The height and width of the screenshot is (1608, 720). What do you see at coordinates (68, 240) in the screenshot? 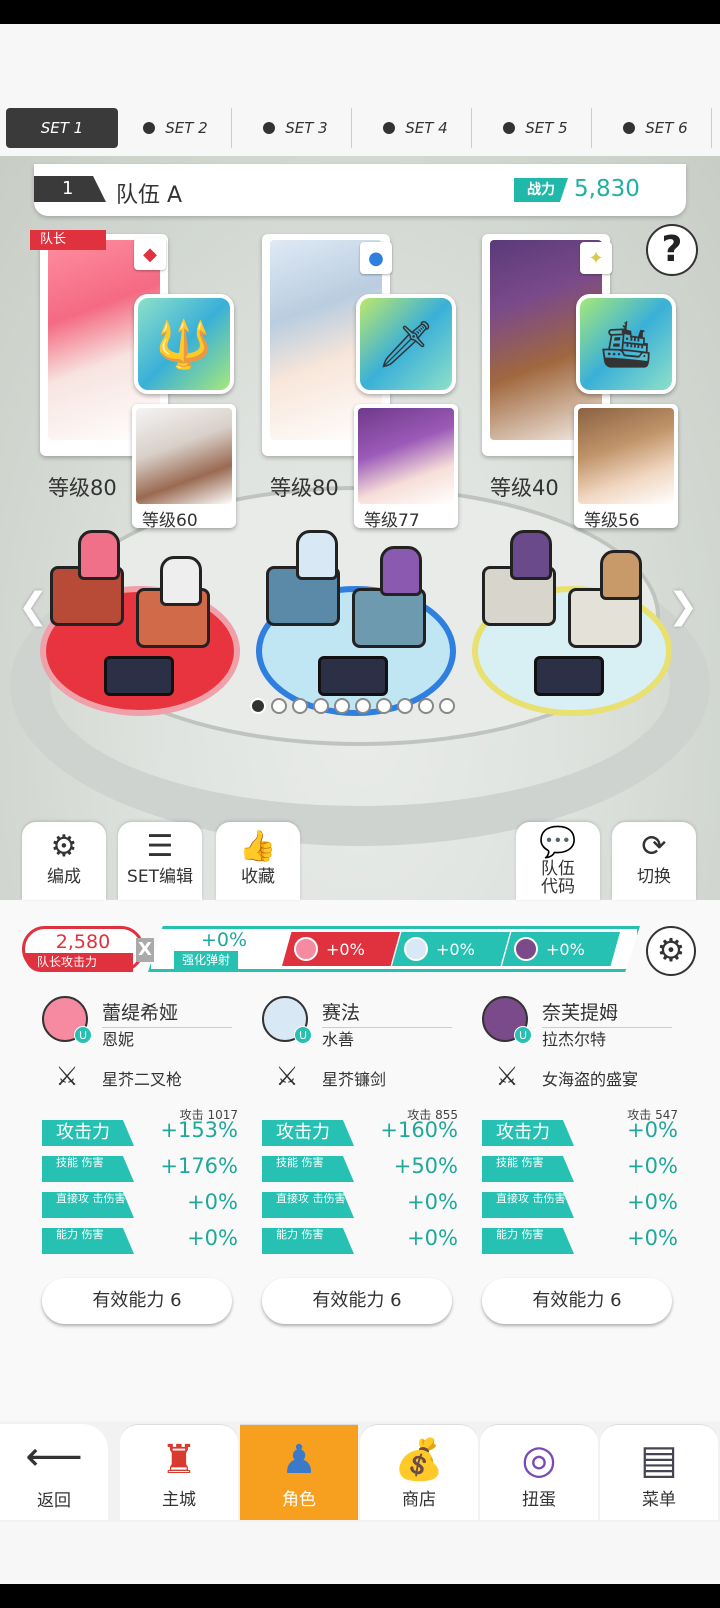
I see `leader-tag: 队长` at bounding box center [68, 240].